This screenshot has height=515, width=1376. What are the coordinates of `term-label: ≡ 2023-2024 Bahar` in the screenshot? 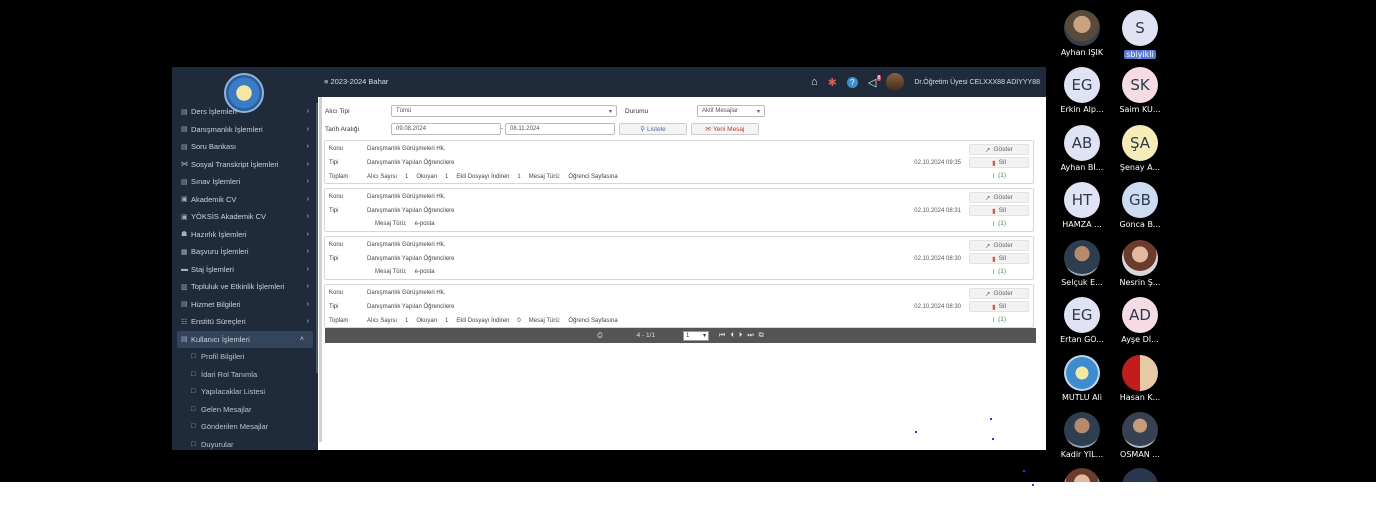 It's located at (356, 81).